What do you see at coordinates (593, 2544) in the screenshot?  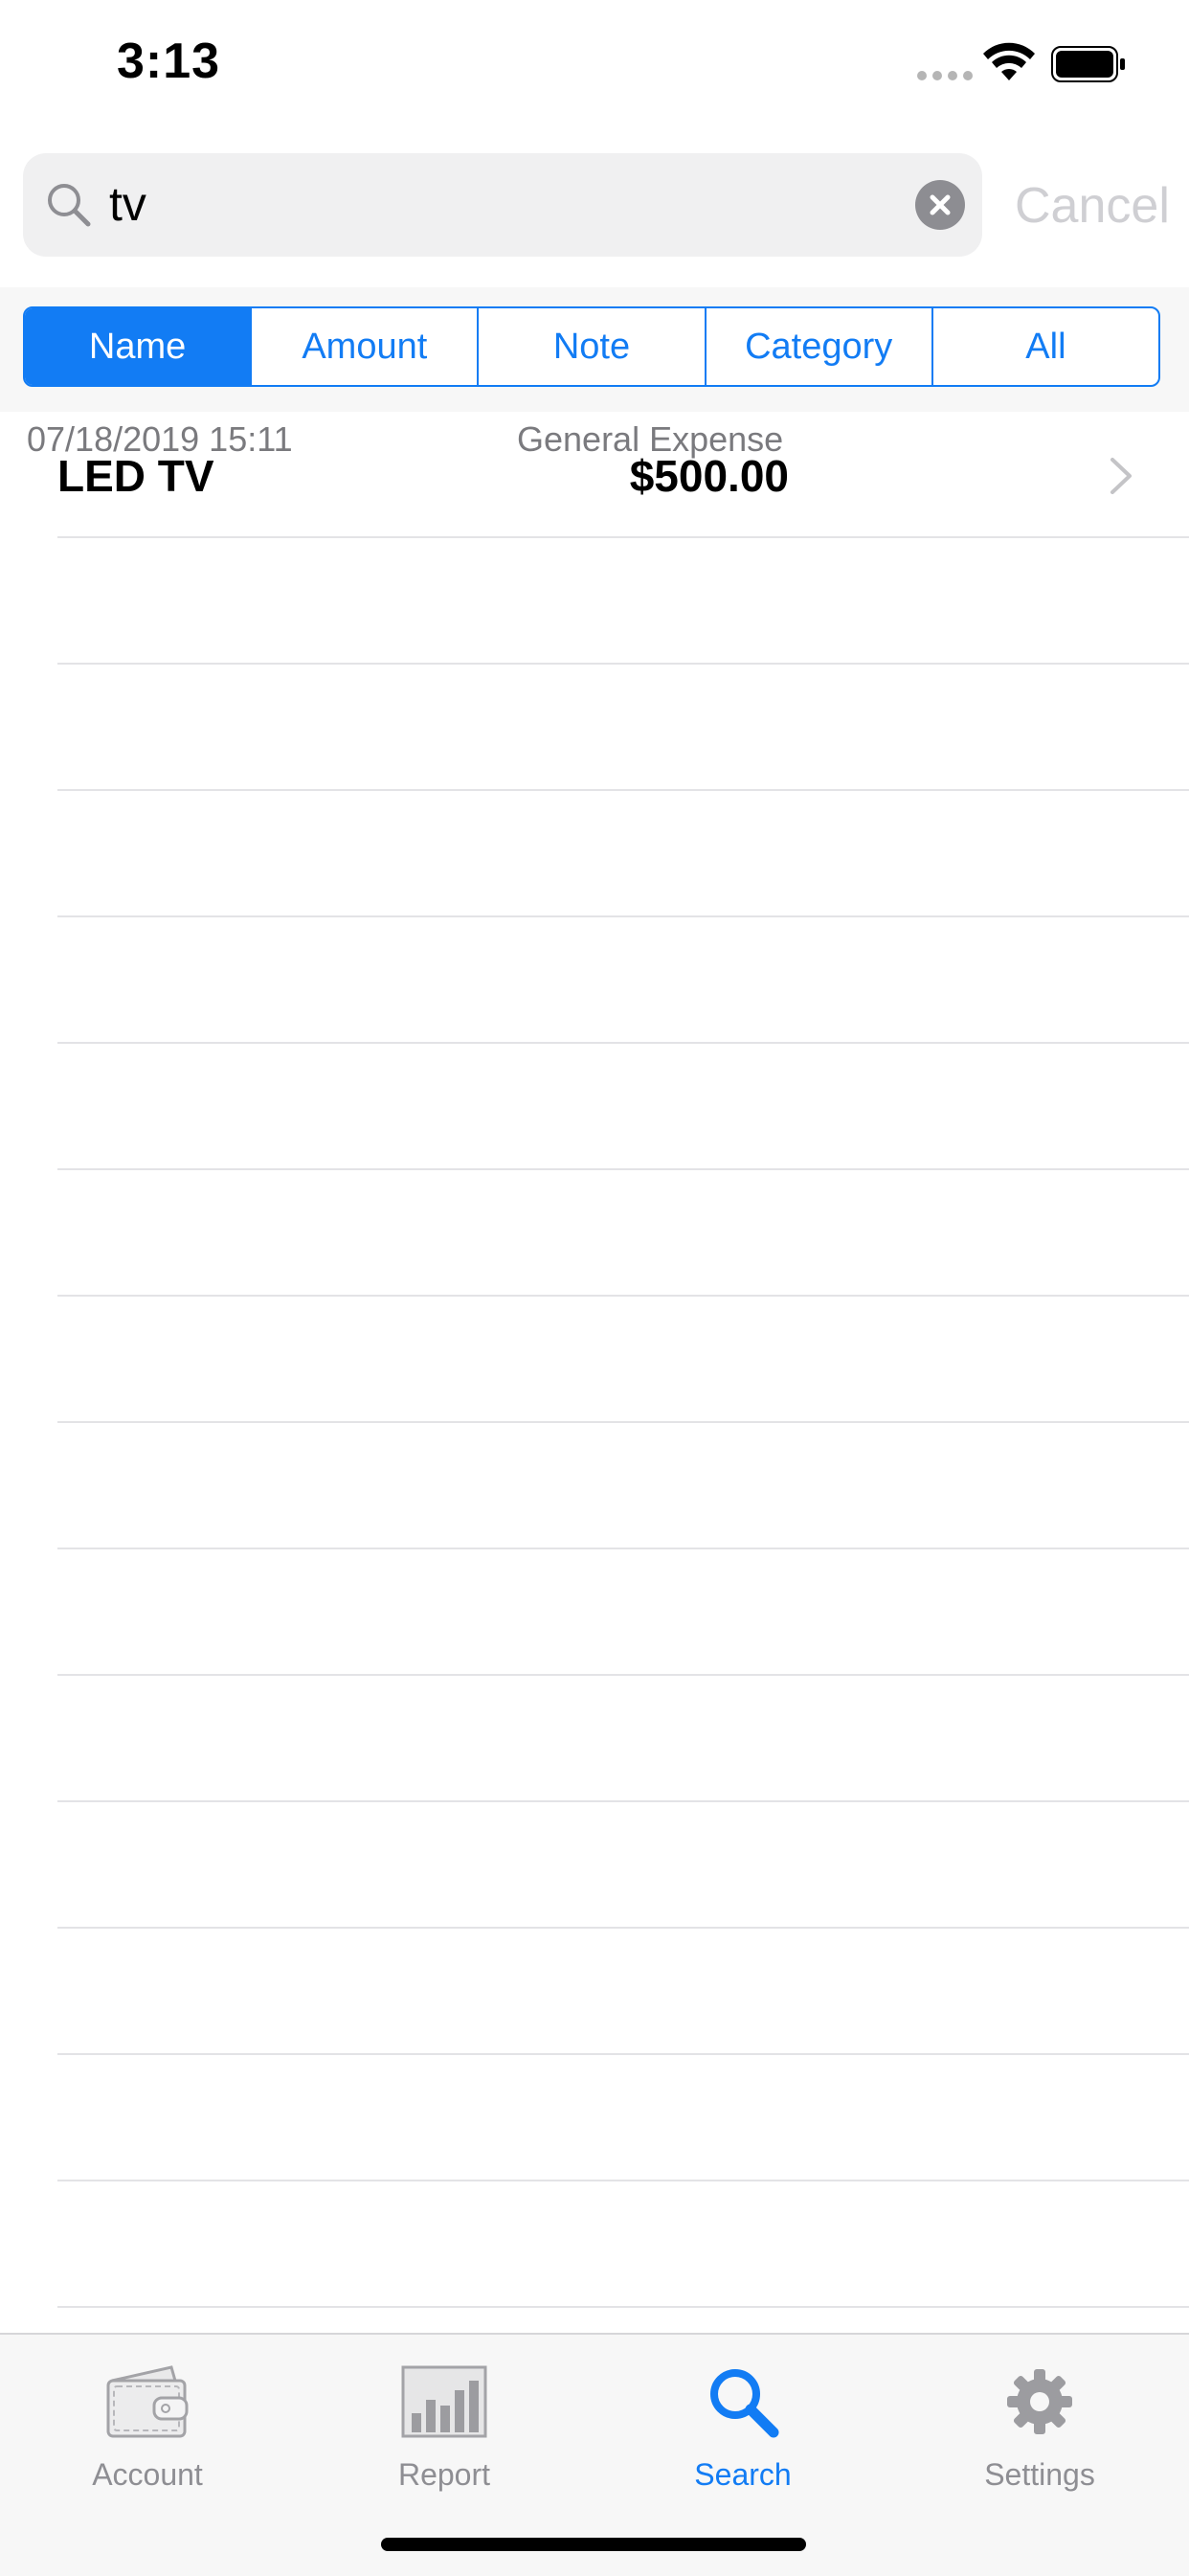 I see `home-indicator` at bounding box center [593, 2544].